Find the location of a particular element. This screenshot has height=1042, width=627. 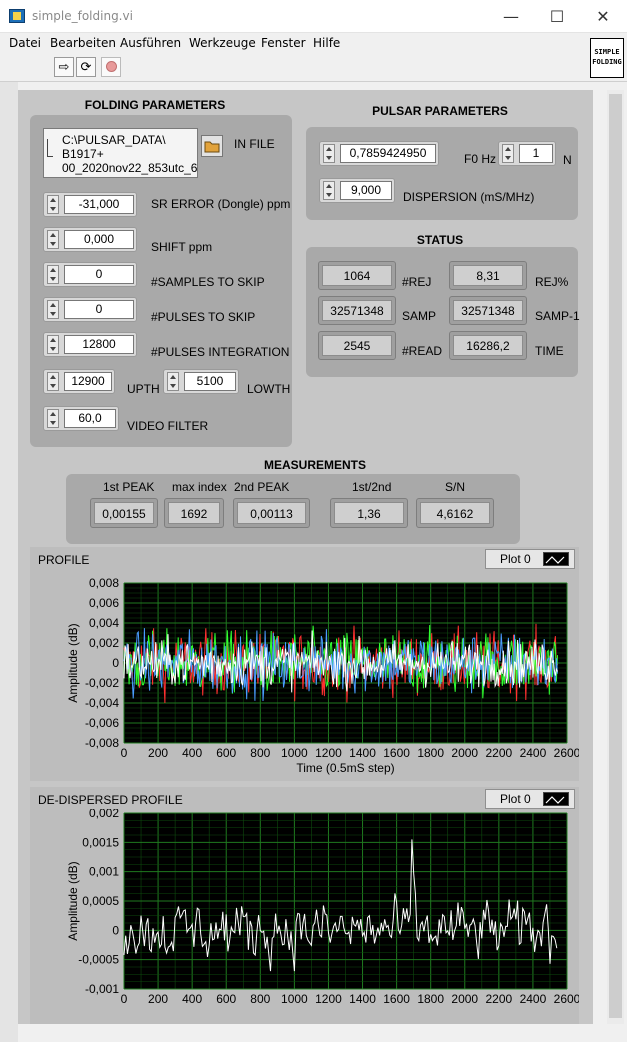

x-tick-label: 200 is located at coordinates (158, 999).